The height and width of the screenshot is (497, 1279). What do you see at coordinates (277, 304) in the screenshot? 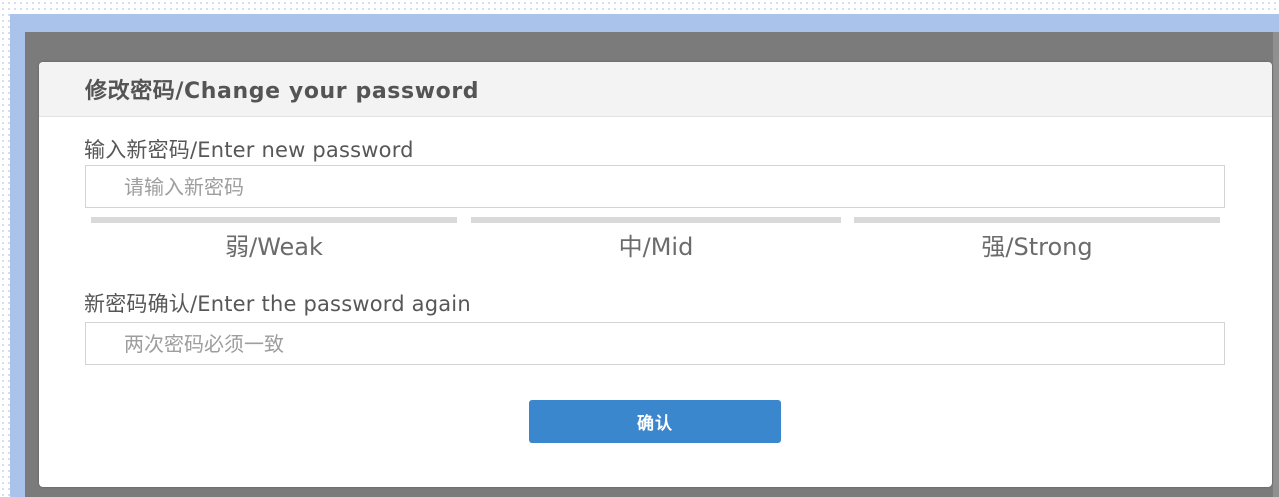
I see `confirm-password-label: 新密码确认/Enter the password again` at bounding box center [277, 304].